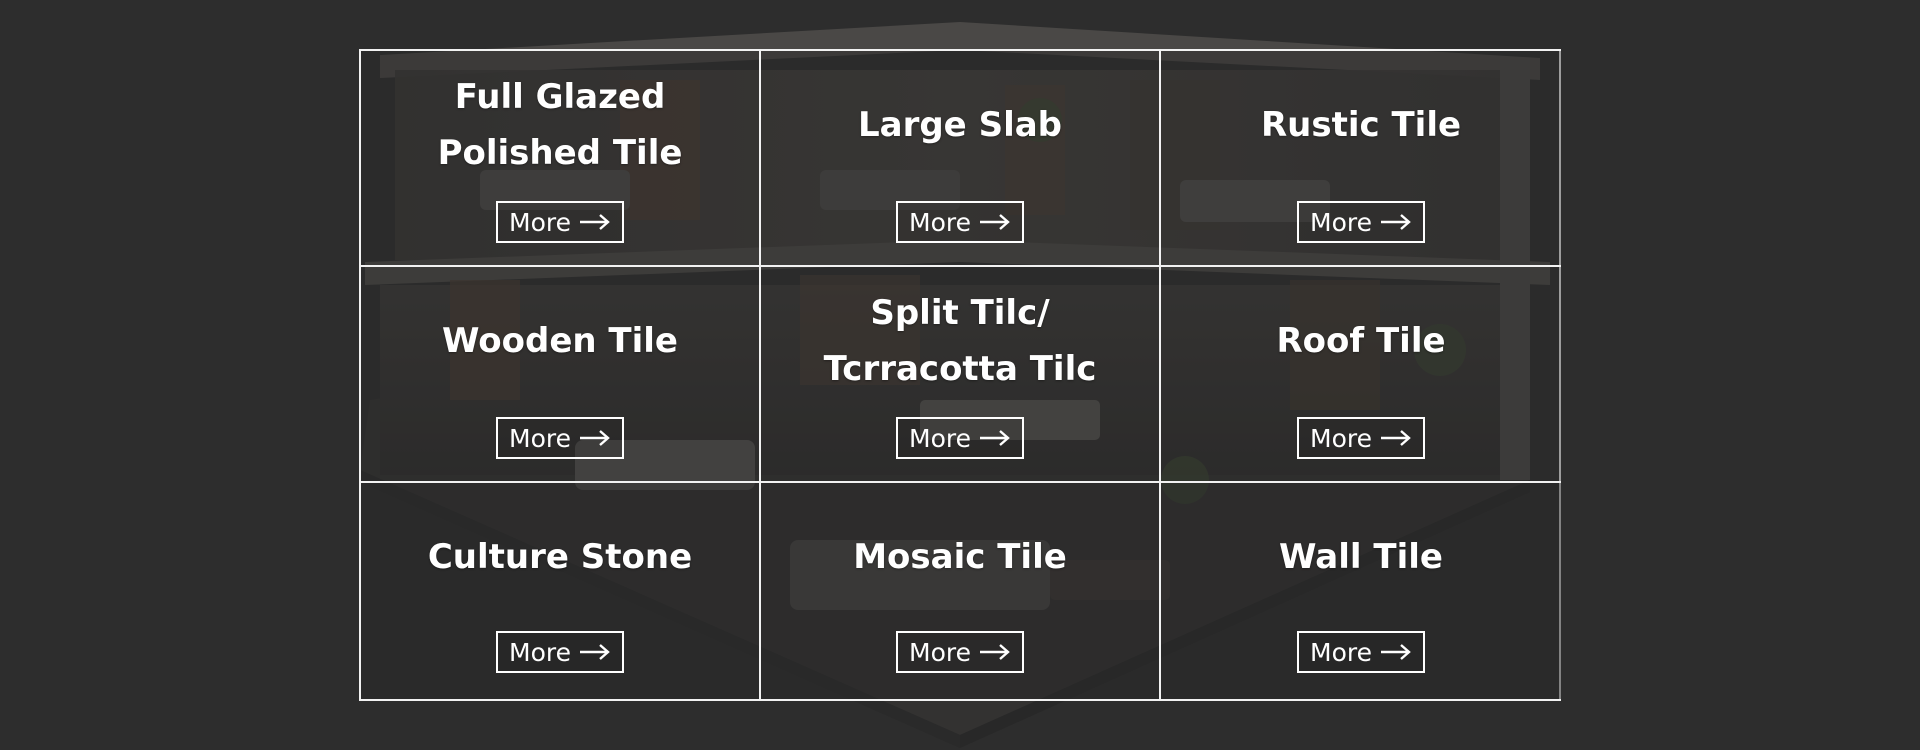  I want to click on tile-card-title: Large Slab, so click(960, 125).